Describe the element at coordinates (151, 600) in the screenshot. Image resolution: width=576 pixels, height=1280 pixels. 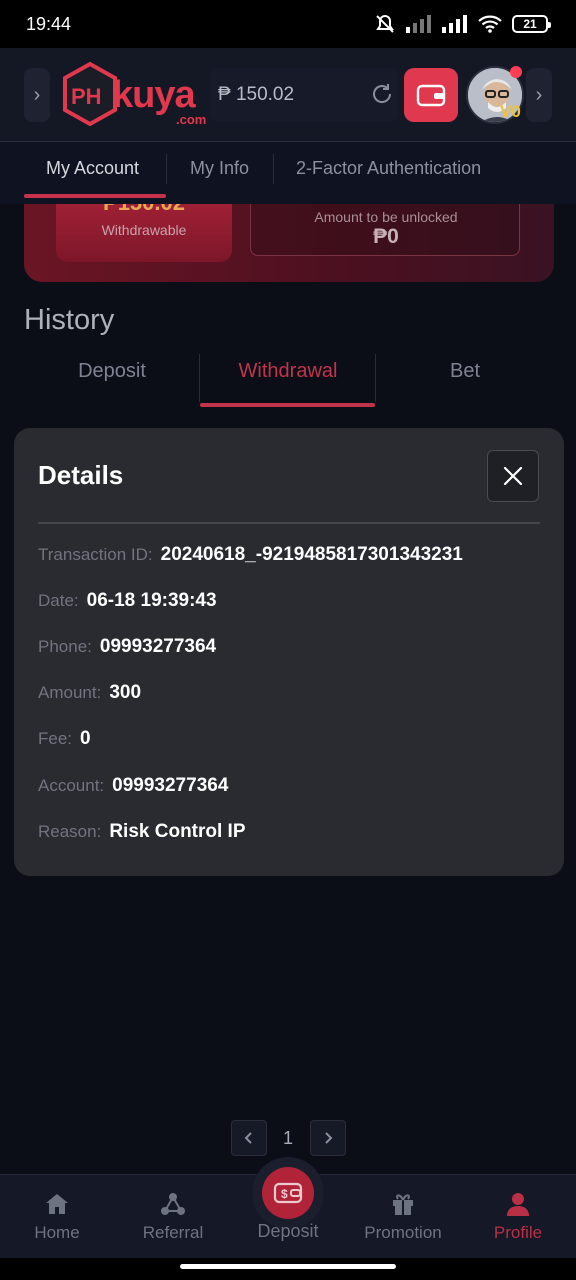
I see `detail-value: 06-18 19:39:43` at that location.